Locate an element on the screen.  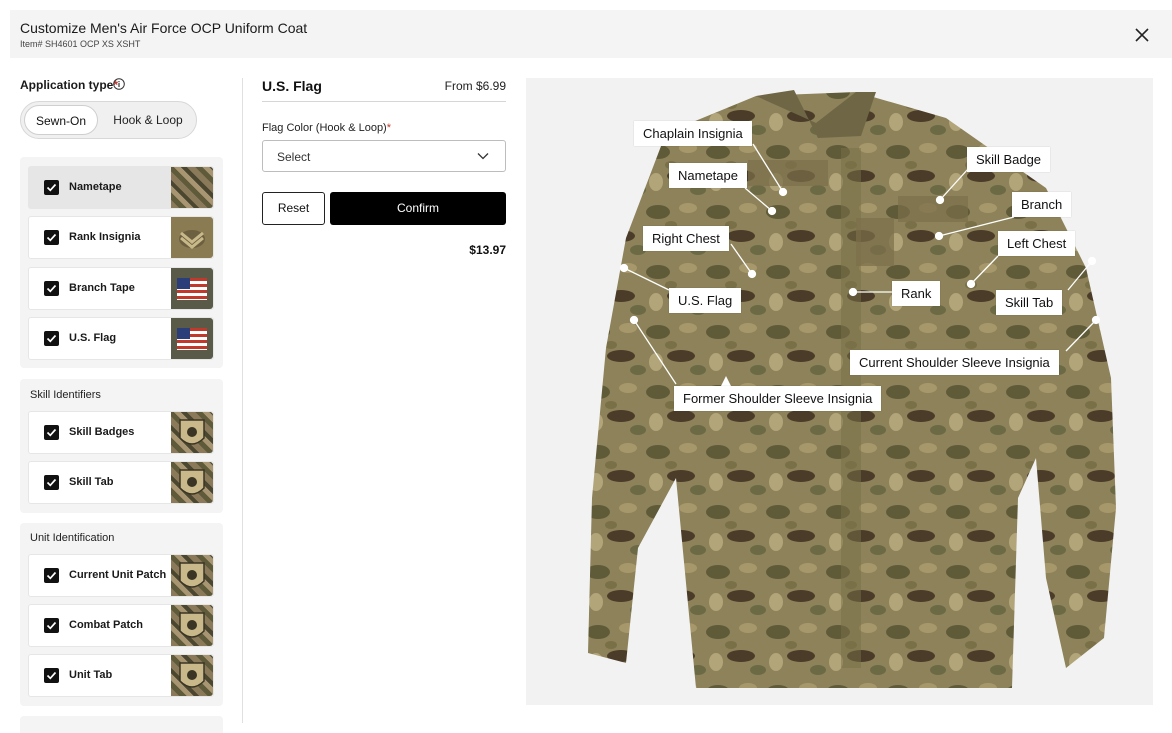
skill-tab-label: Skill Tab is located at coordinates (91, 482).